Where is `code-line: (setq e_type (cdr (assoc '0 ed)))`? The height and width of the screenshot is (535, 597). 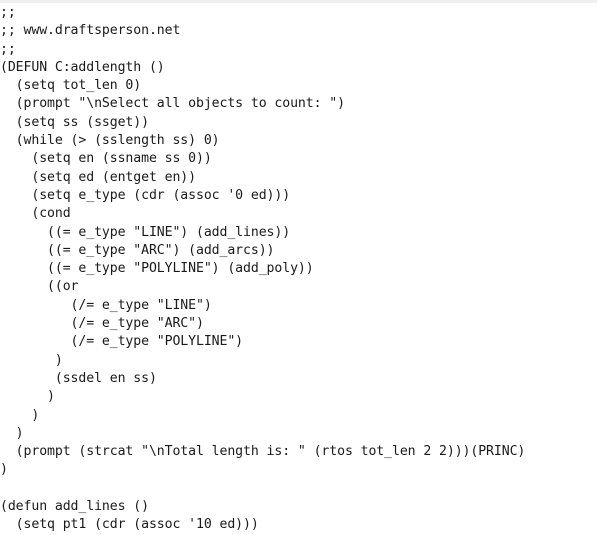
code-line: (setq e_type (cdr (assoc '0 ed))) is located at coordinates (145, 195).